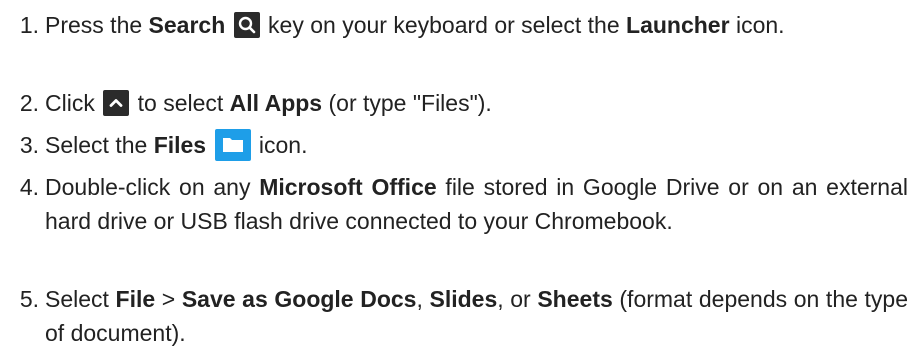  Describe the element at coordinates (29, 25) in the screenshot. I see `step-number: 1.` at that location.